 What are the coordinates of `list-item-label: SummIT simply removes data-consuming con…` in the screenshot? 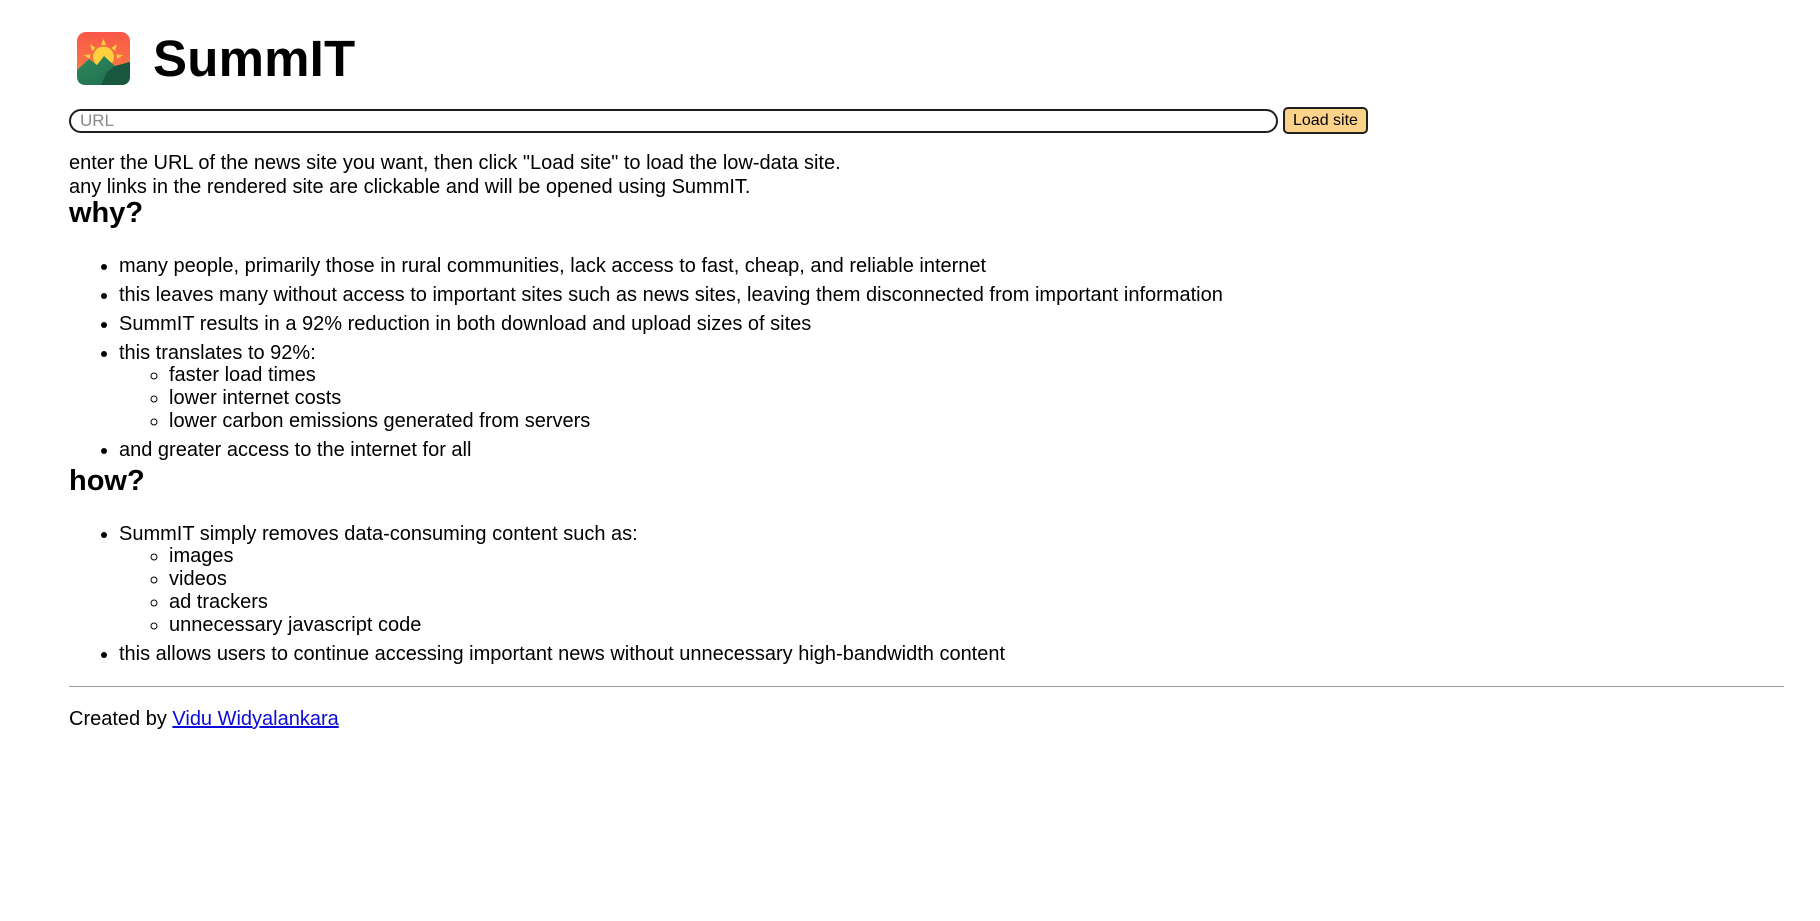 It's located at (378, 534).